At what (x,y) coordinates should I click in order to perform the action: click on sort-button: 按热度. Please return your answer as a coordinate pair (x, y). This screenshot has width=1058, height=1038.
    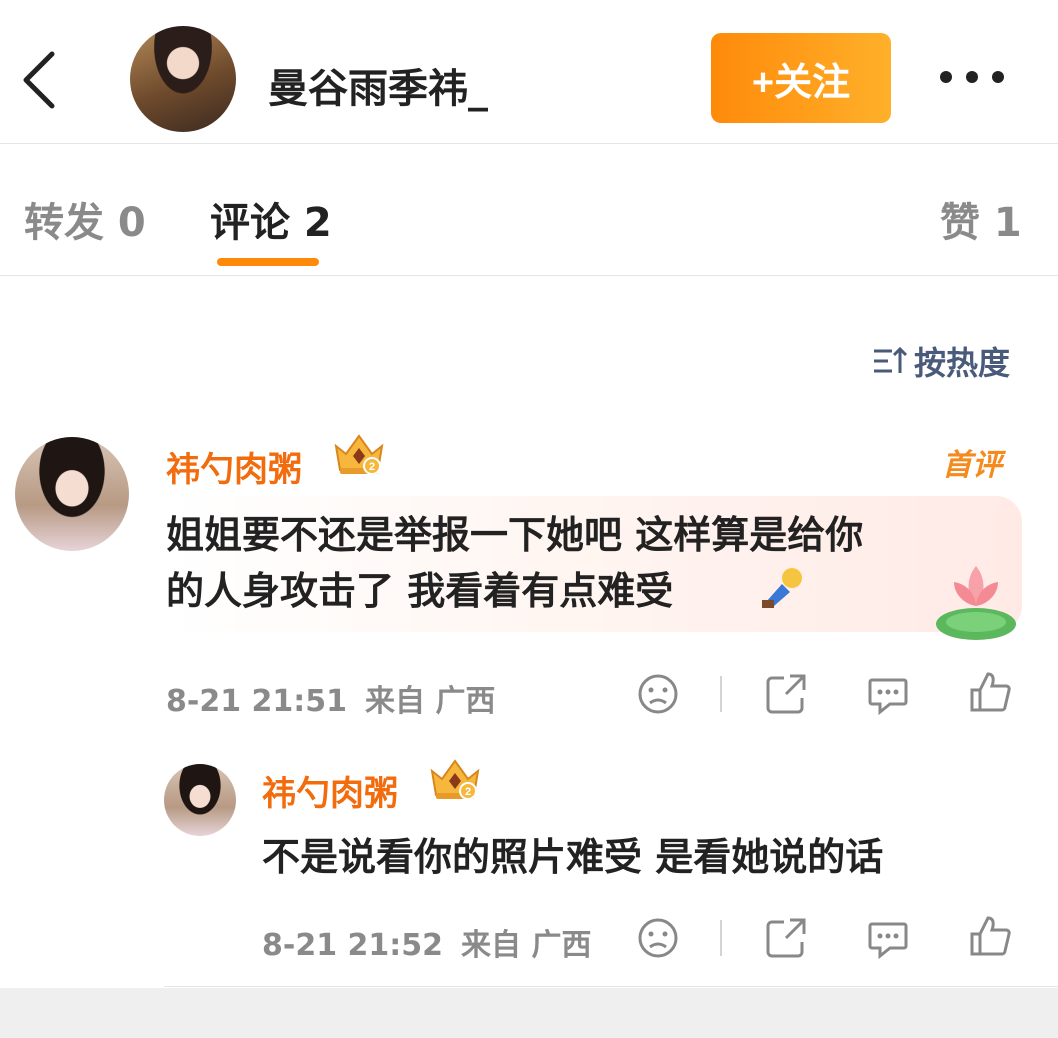
    Looking at the image, I should click on (941, 361).